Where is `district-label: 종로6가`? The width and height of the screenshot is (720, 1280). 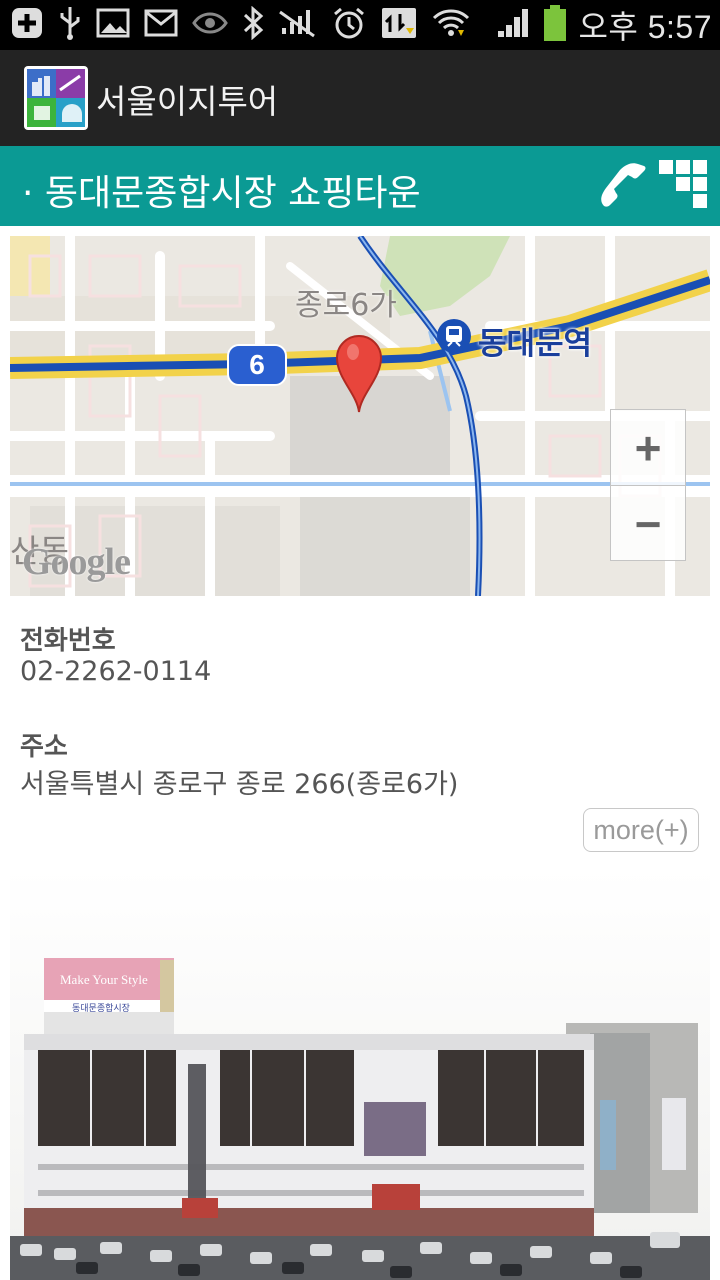
district-label: 종로6가 is located at coordinates (346, 305).